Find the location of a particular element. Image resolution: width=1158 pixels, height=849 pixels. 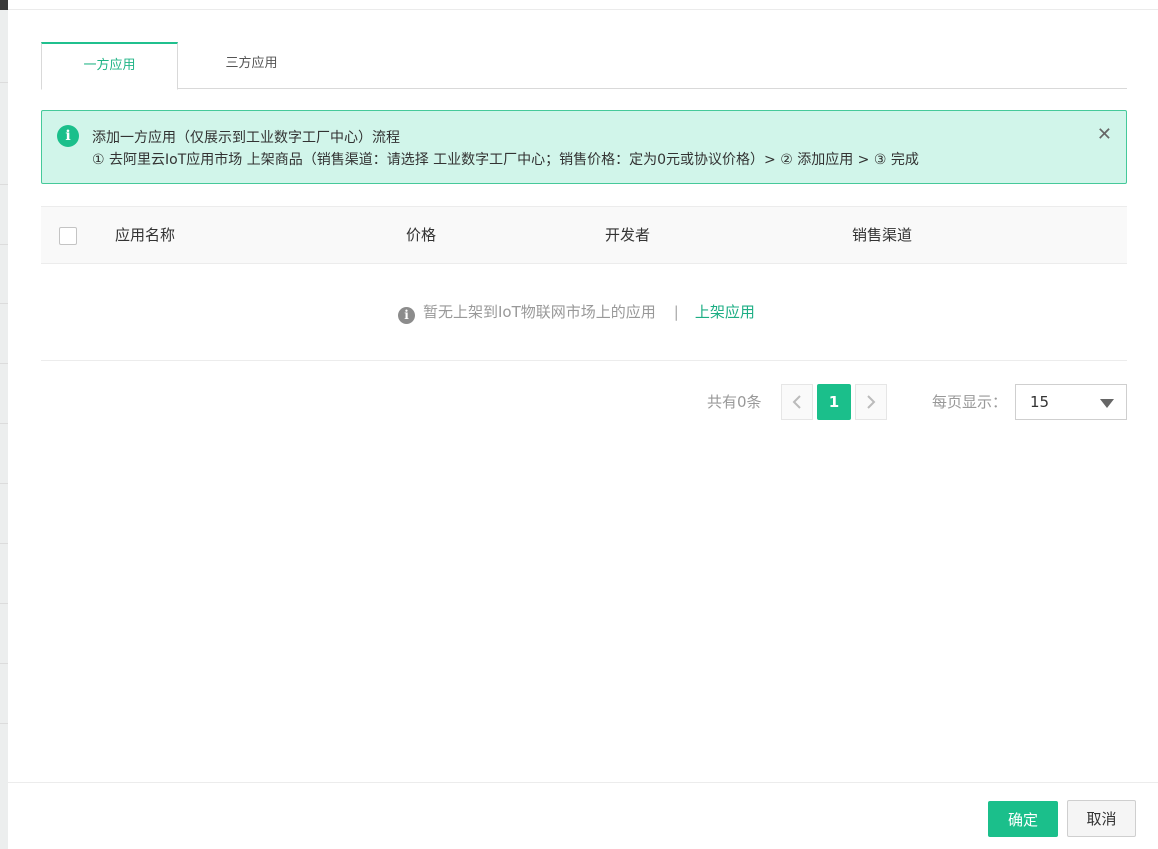

total-count: 共有0条 is located at coordinates (734, 402).